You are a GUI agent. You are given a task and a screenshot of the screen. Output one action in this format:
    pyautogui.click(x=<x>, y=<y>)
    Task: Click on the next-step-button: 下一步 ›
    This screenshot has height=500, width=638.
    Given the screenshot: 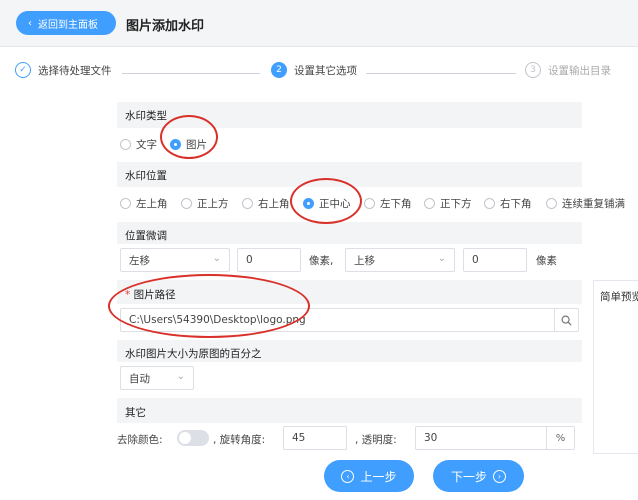 What is the action you would take?
    pyautogui.click(x=478, y=476)
    